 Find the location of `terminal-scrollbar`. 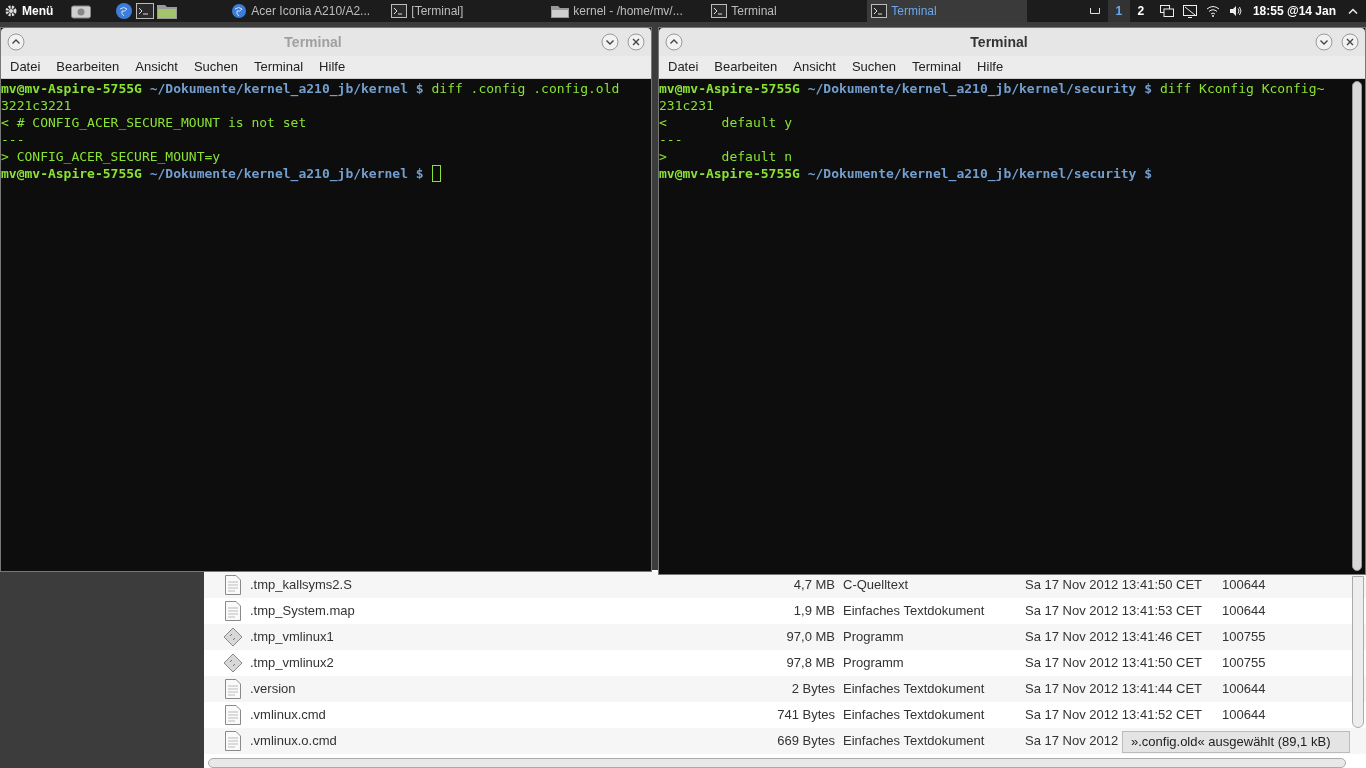

terminal-scrollbar is located at coordinates (1357, 326).